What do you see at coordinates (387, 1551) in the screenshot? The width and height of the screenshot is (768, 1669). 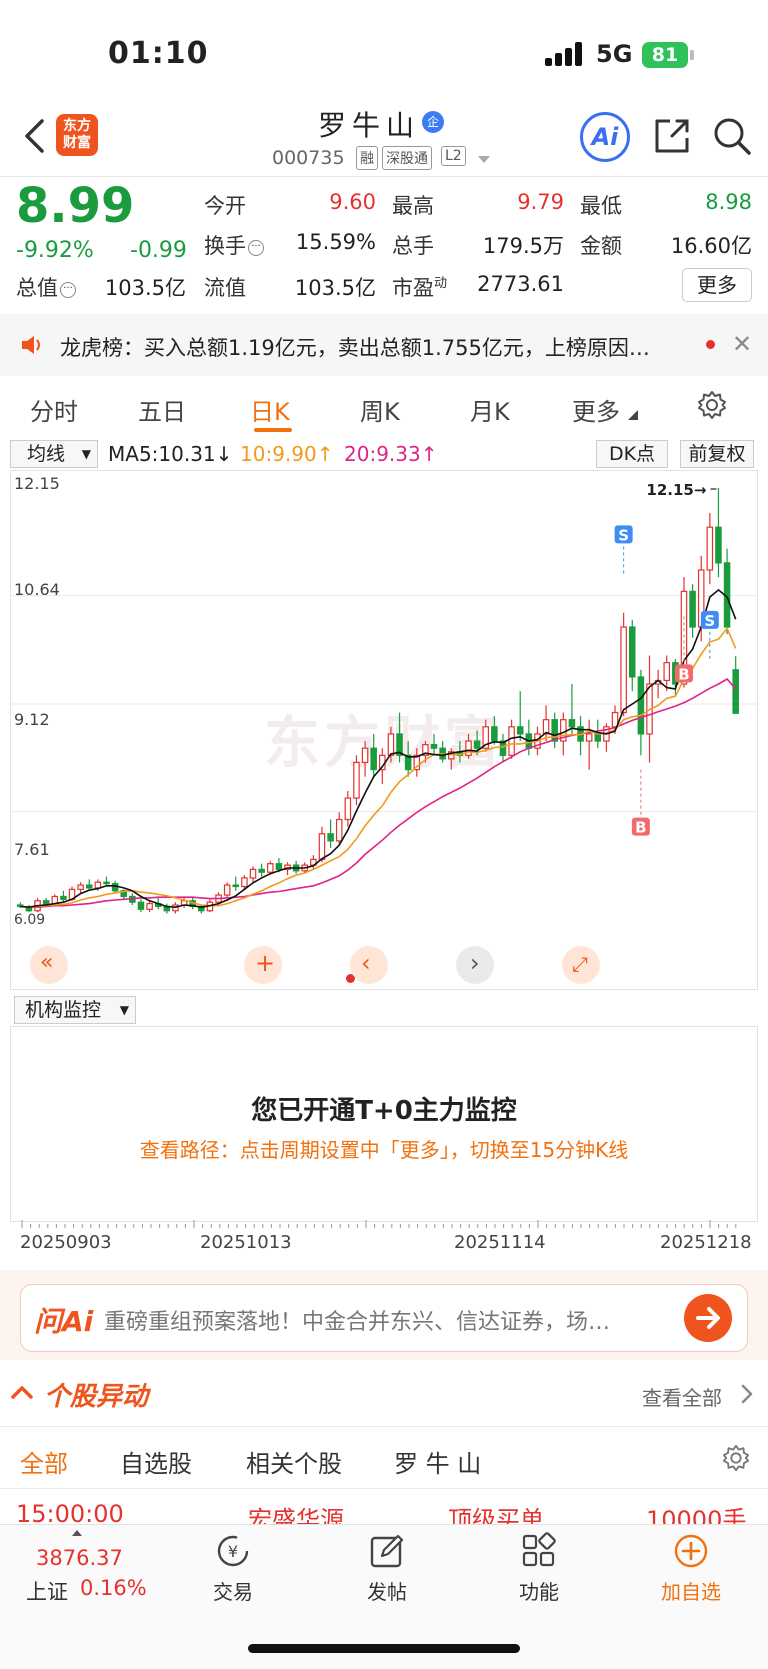 I see `post-icon` at bounding box center [387, 1551].